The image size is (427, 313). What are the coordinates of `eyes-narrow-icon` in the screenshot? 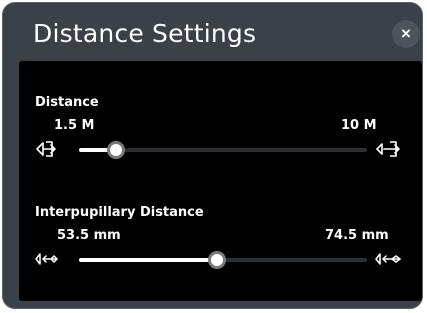 It's located at (47, 259).